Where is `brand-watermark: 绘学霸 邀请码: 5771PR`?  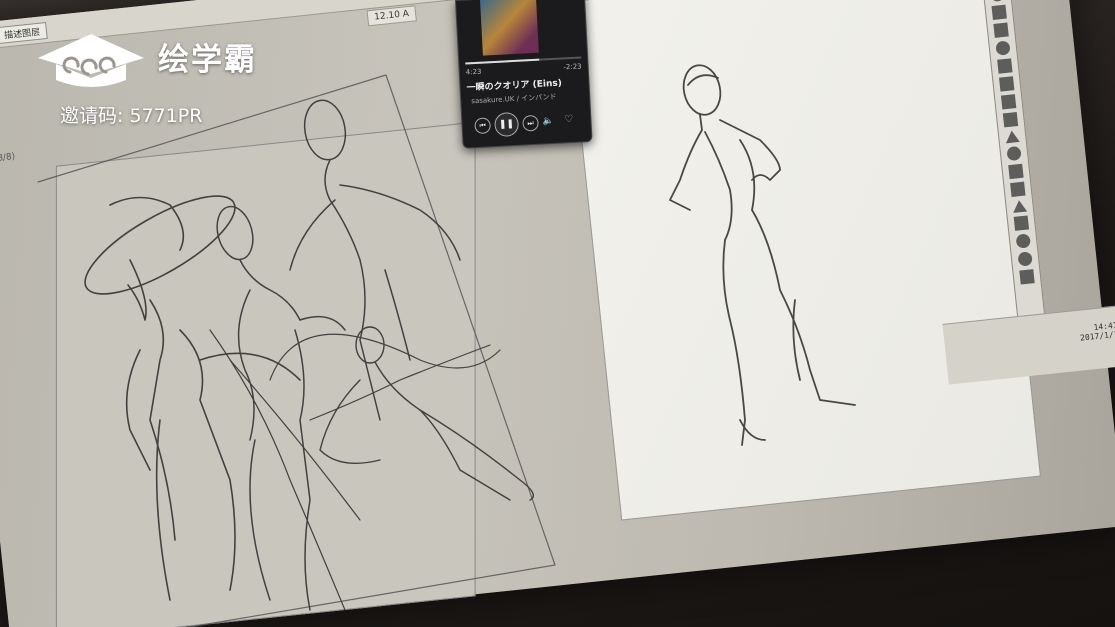
brand-watermark: 绘学霸 邀请码: 5771PR is located at coordinates (160, 70).